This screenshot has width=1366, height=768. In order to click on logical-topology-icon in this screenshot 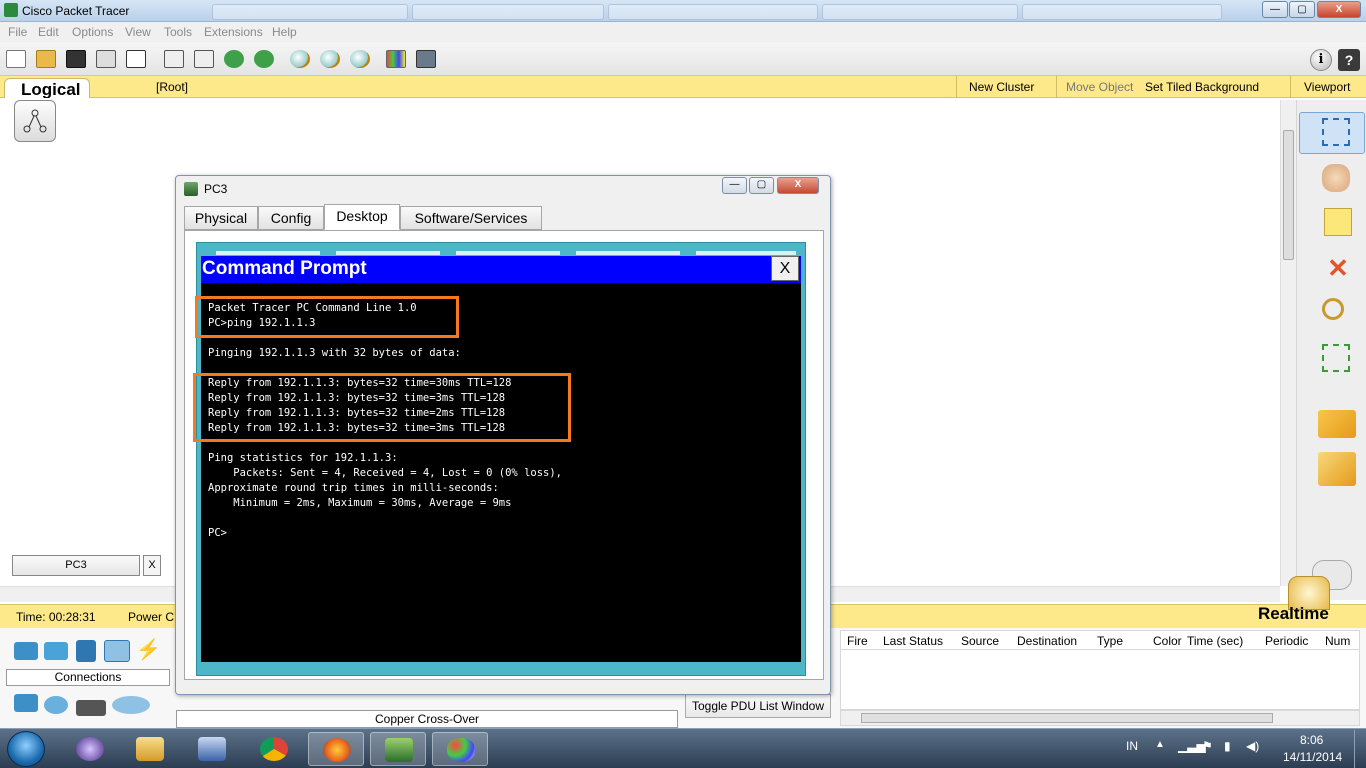, I will do `click(35, 121)`.